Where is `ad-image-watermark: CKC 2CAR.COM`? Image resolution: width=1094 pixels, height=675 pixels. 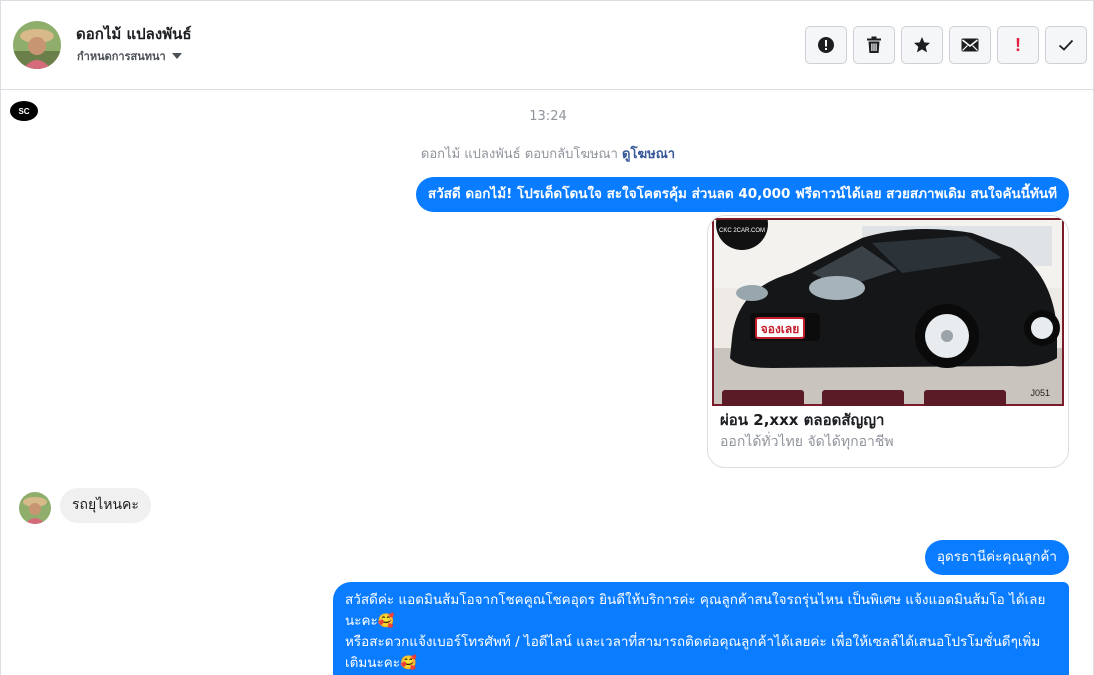 ad-image-watermark: CKC 2CAR.COM is located at coordinates (742, 231).